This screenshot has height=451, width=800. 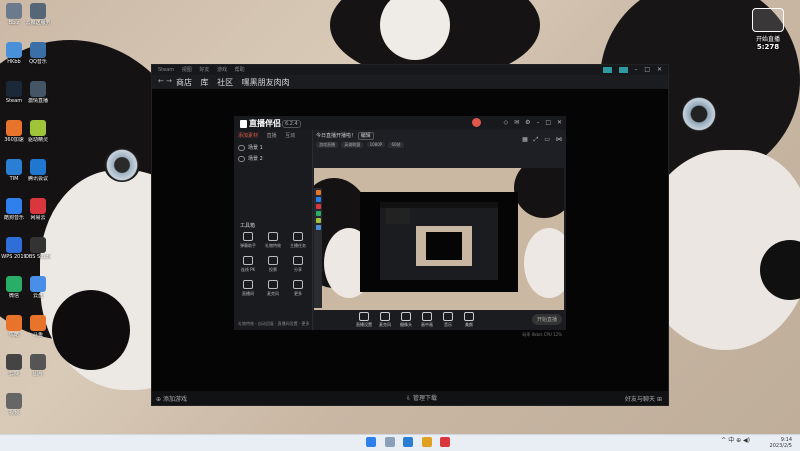 What do you see at coordinates (205, 82) in the screenshot?
I see `nav-link-library: 库` at bounding box center [205, 82].